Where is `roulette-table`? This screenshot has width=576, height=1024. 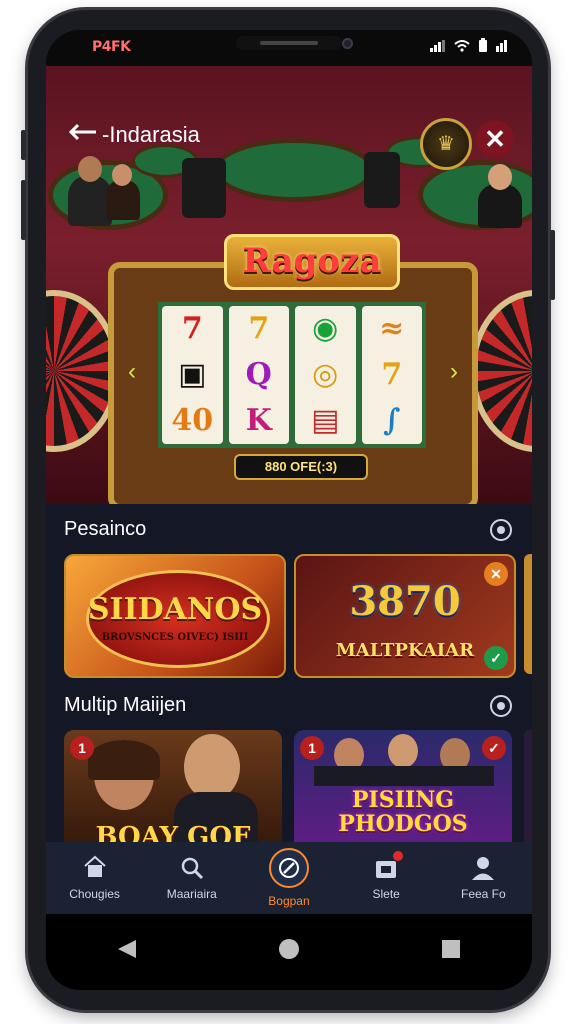
roulette-table is located at coordinates (294, 170).